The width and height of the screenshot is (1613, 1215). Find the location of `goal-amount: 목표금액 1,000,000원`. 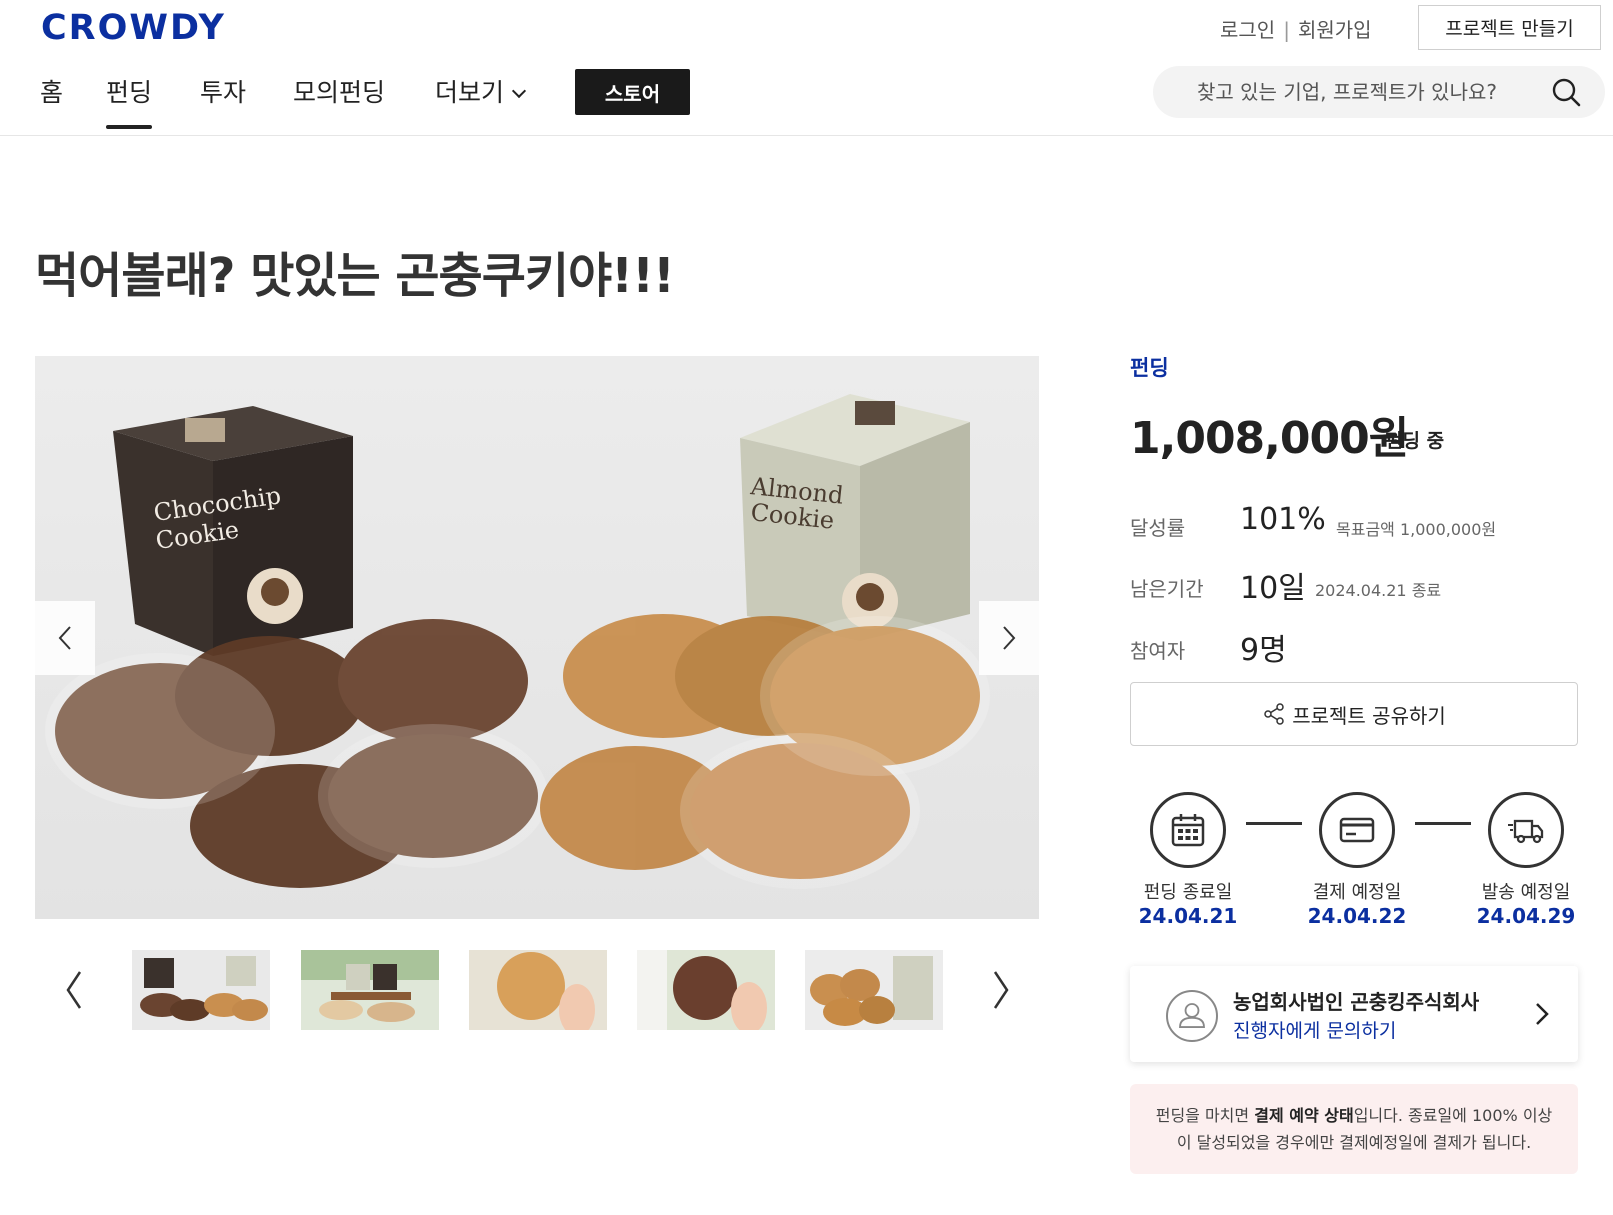

goal-amount: 목표금액 1,000,000원 is located at coordinates (1416, 529).